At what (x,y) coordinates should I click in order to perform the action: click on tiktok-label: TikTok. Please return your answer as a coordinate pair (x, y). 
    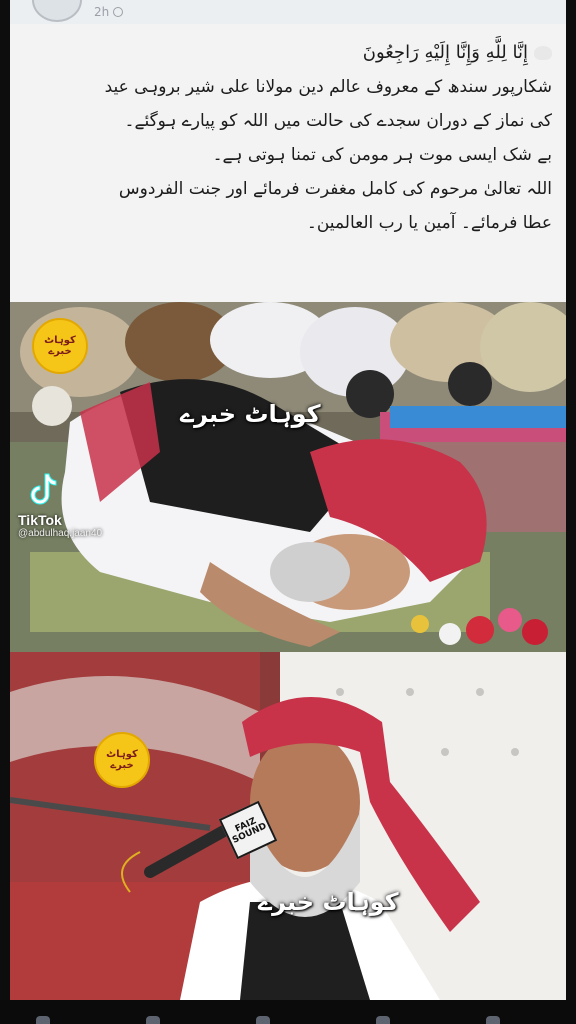
    Looking at the image, I should click on (40, 520).